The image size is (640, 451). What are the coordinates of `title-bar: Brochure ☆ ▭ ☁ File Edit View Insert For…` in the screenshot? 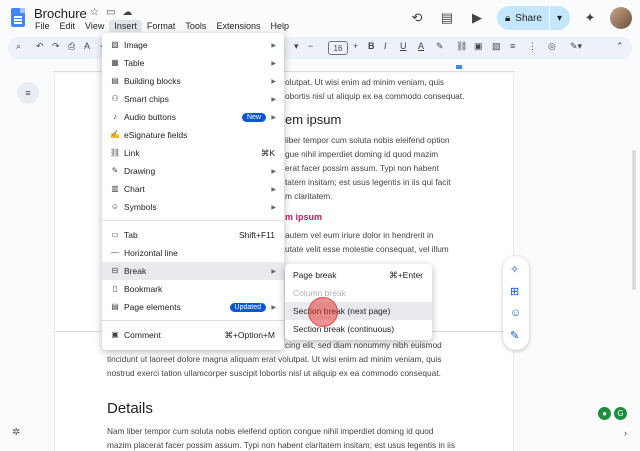 It's located at (320, 18).